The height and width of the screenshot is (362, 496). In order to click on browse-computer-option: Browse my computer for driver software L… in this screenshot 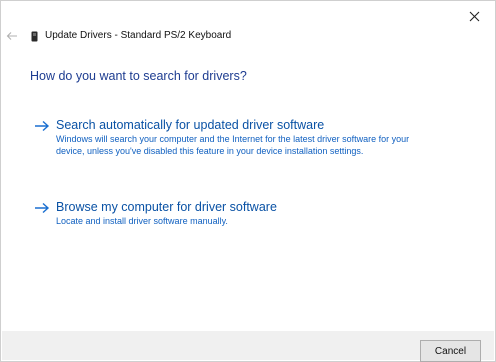, I will do `click(254, 217)`.